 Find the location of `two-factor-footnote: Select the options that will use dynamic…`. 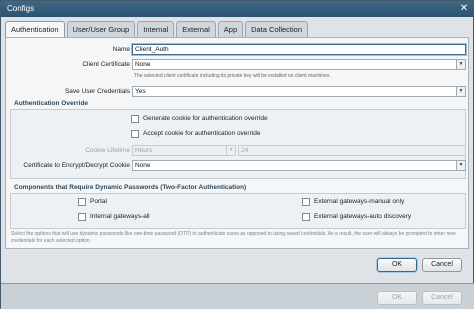

two-factor-footnote: Select the options that will use dynamic… is located at coordinates (233, 237).